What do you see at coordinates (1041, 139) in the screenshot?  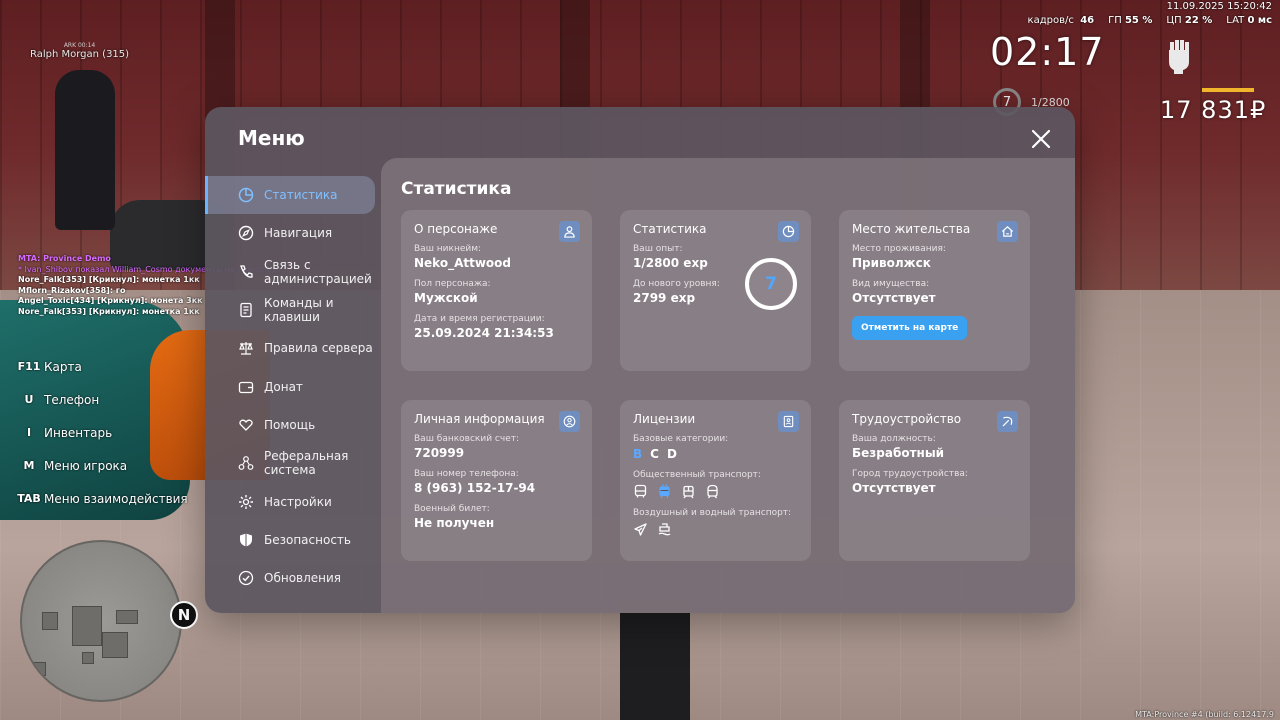 I see `close-icon` at bounding box center [1041, 139].